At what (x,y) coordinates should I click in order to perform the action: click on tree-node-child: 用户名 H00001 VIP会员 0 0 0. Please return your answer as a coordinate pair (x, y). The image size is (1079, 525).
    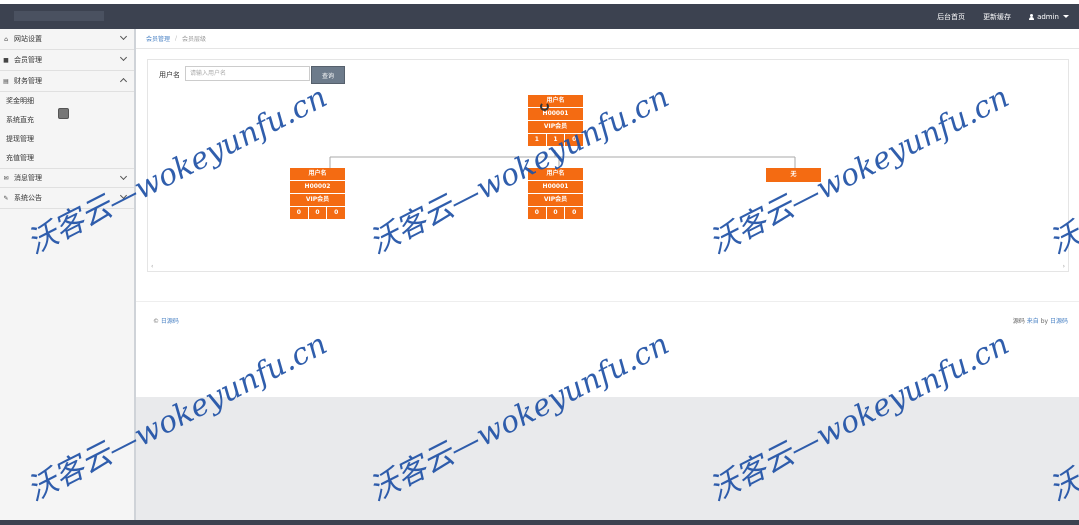
    Looking at the image, I should click on (555, 193).